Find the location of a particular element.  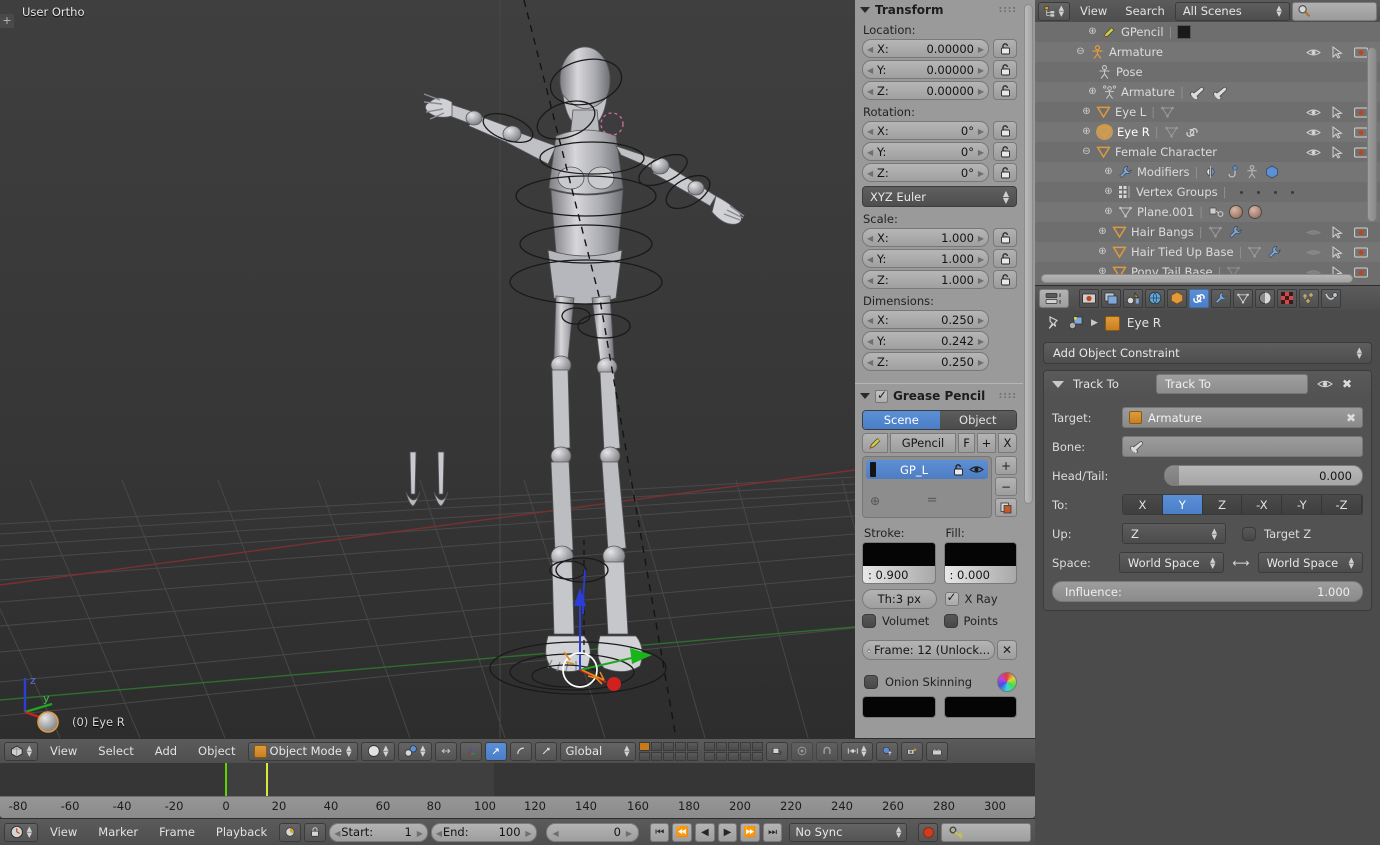

outliner-row-armature: ⊖ Armature is located at coordinates (1207, 52).